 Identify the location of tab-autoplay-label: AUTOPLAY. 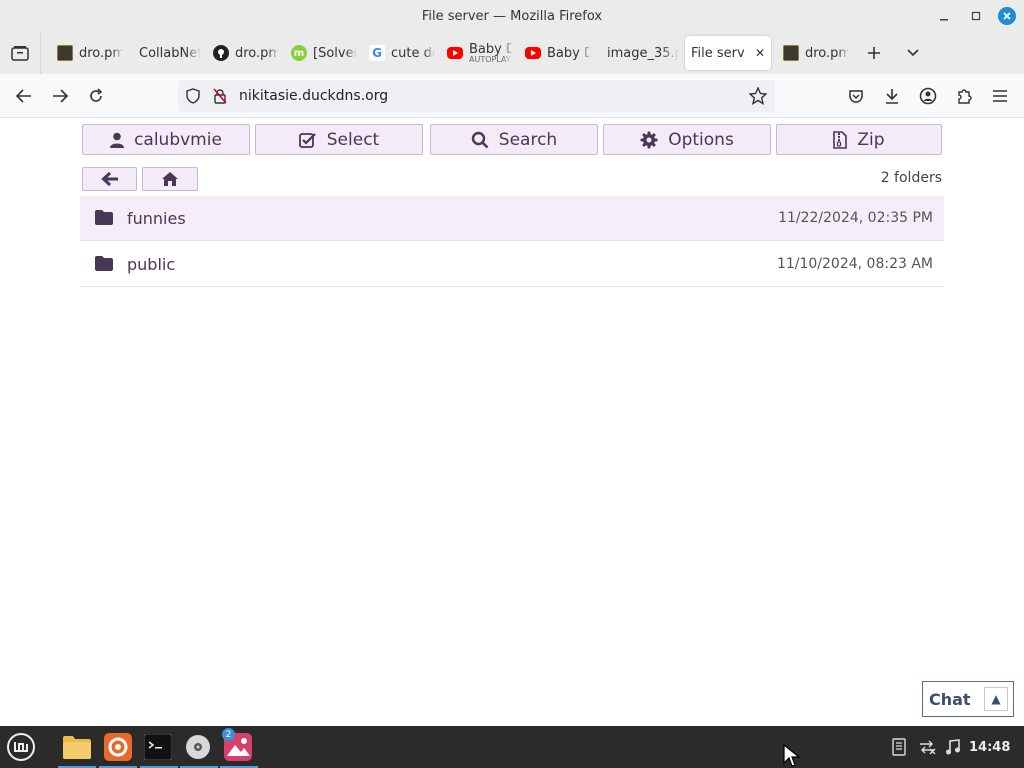
(490, 59).